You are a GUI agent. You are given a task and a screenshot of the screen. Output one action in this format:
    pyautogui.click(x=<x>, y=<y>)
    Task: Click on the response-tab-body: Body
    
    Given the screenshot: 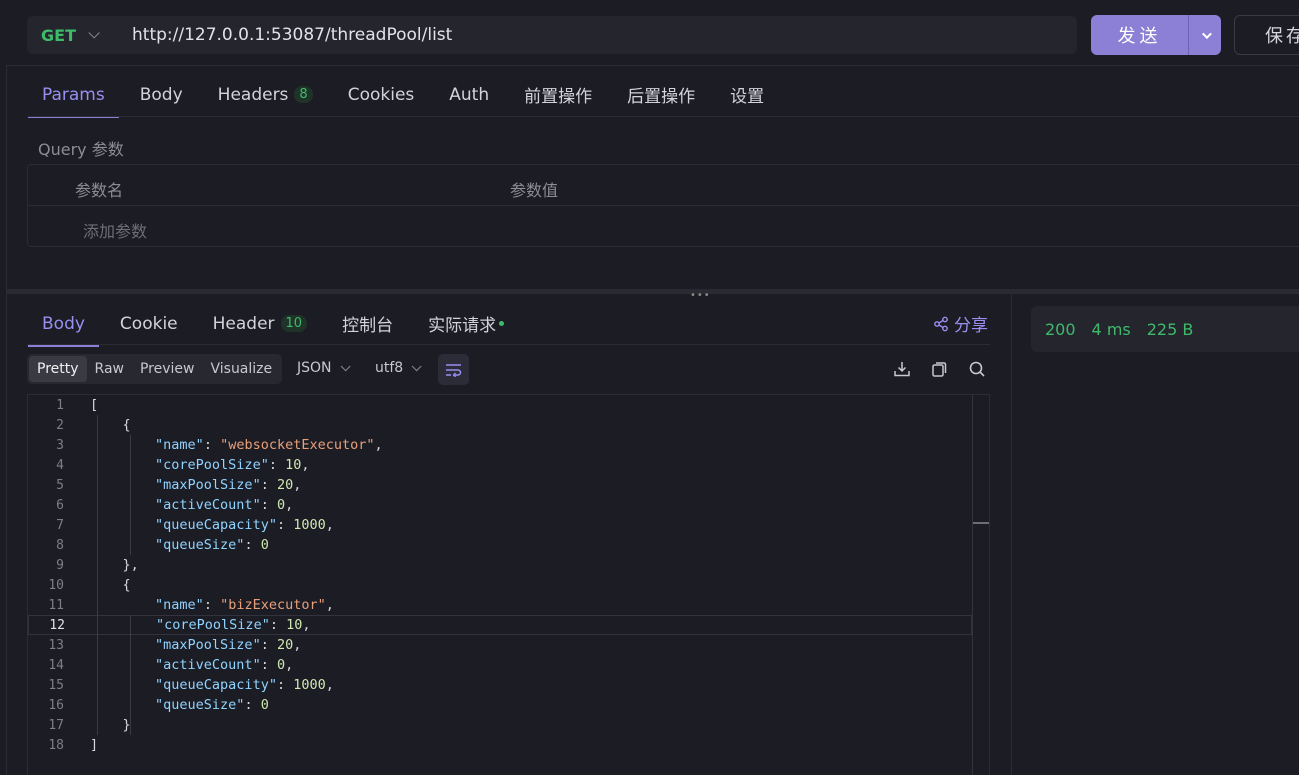 What is the action you would take?
    pyautogui.click(x=63, y=330)
    